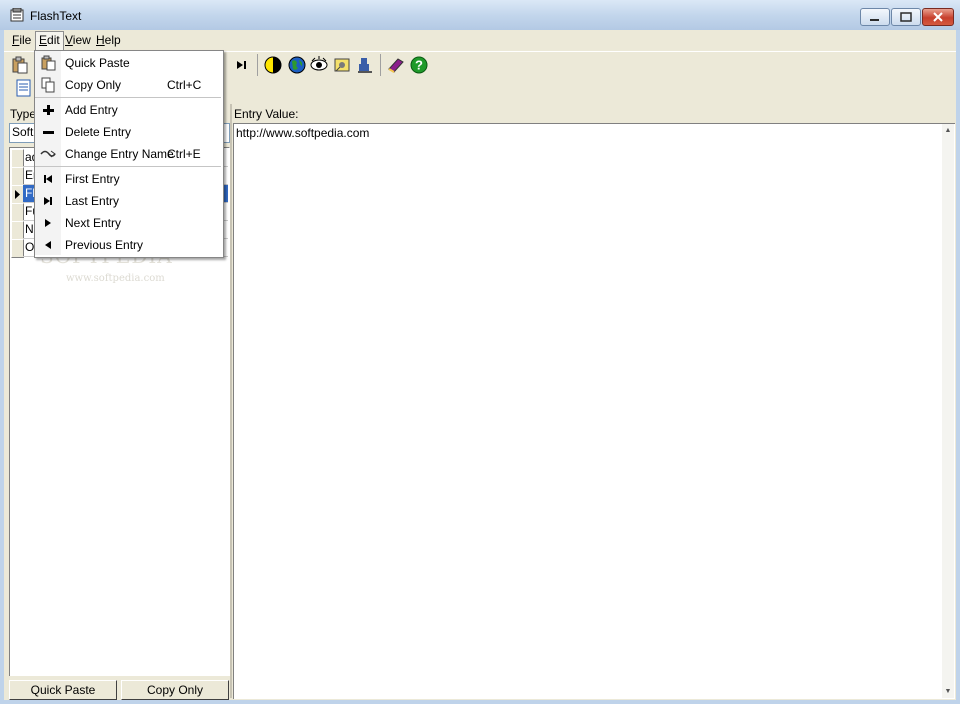 Image resolution: width=960 pixels, height=704 pixels. What do you see at coordinates (875, 17) in the screenshot?
I see `minimize-button` at bounding box center [875, 17].